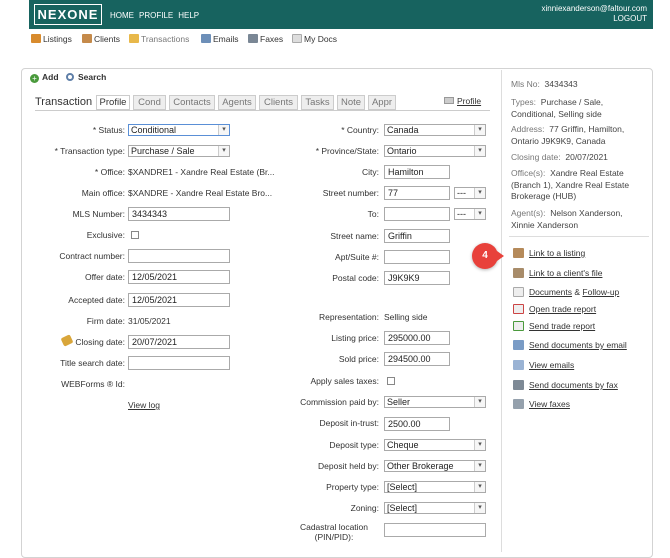 The image size is (670, 558). I want to click on exclusive-checkbox, so click(135, 235).